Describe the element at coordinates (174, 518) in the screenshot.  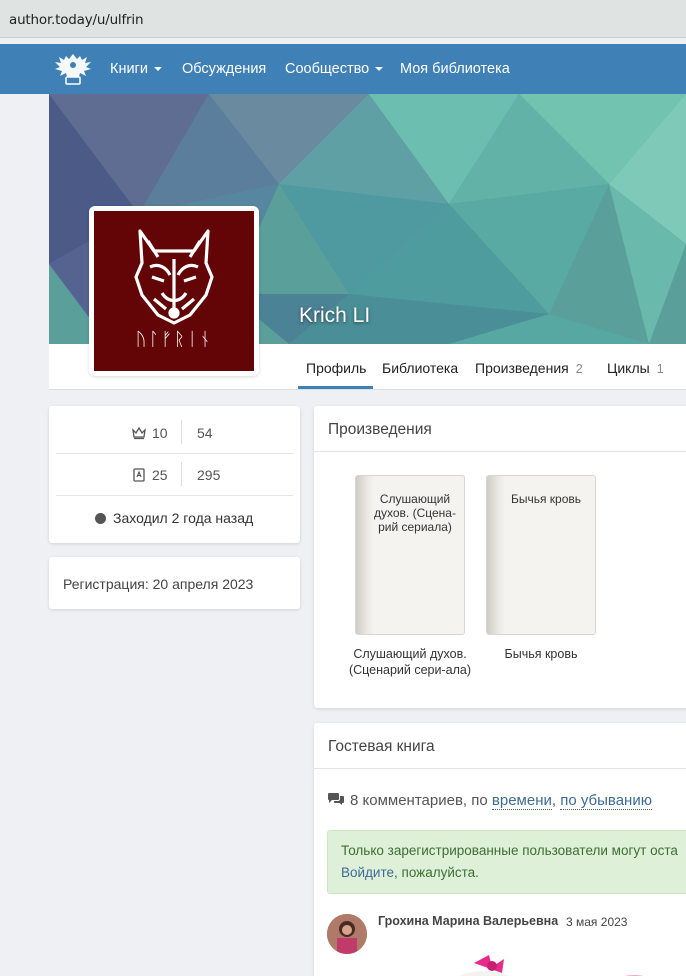
I see `last-seen-status: Заходил 2 года назад` at that location.